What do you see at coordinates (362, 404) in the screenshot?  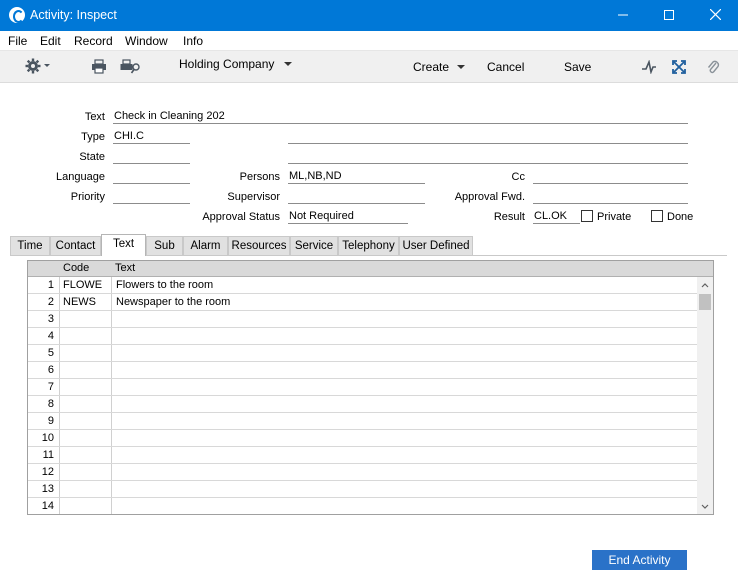 I see `table-row: 8` at bounding box center [362, 404].